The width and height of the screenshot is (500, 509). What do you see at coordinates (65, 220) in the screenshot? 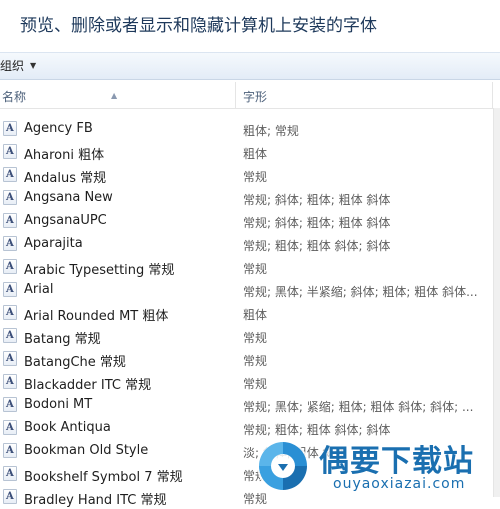
I see `font-name: AngsanaUPC` at bounding box center [65, 220].